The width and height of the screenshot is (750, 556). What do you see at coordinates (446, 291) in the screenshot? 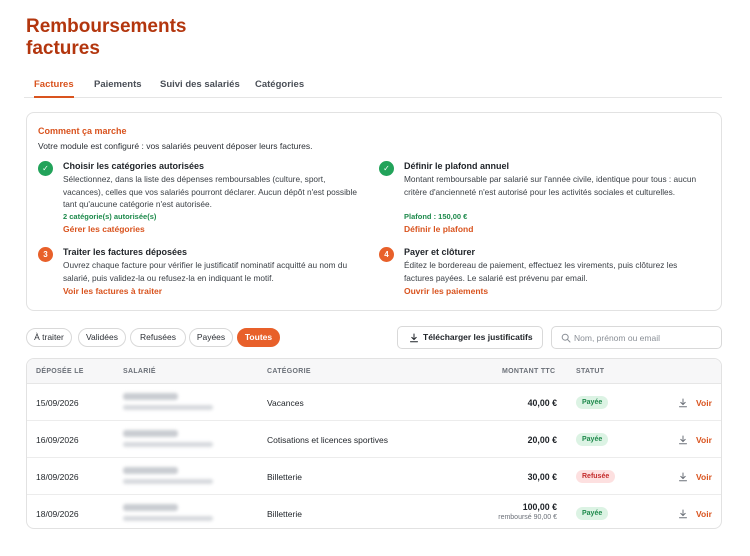
I see `open-payments-link: Ouvrir les paiements` at bounding box center [446, 291].